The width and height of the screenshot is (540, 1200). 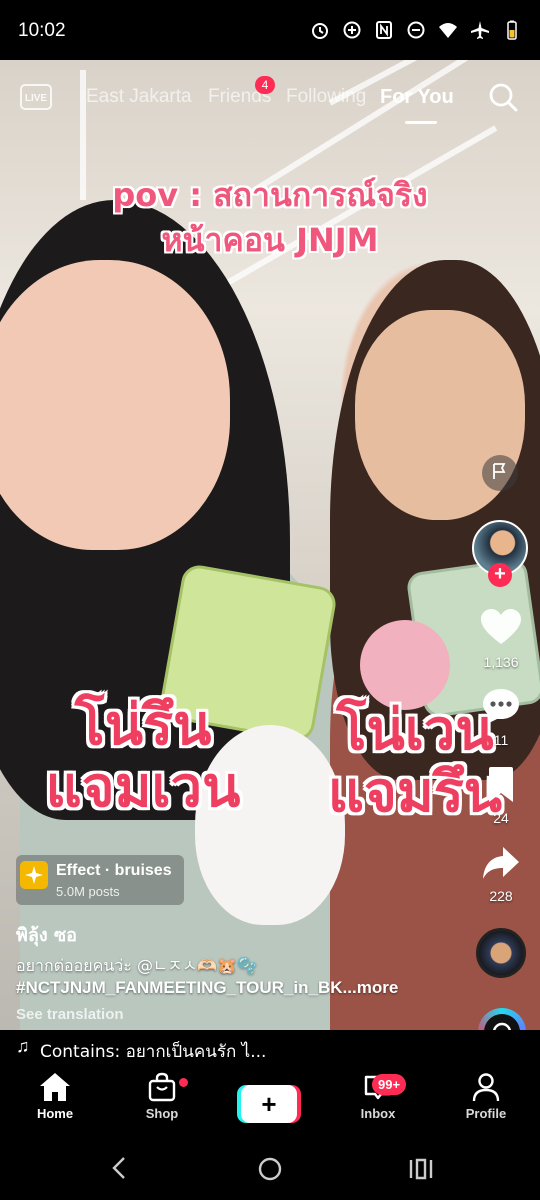 What do you see at coordinates (421, 122) in the screenshot?
I see `active-tab-indicator` at bounding box center [421, 122].